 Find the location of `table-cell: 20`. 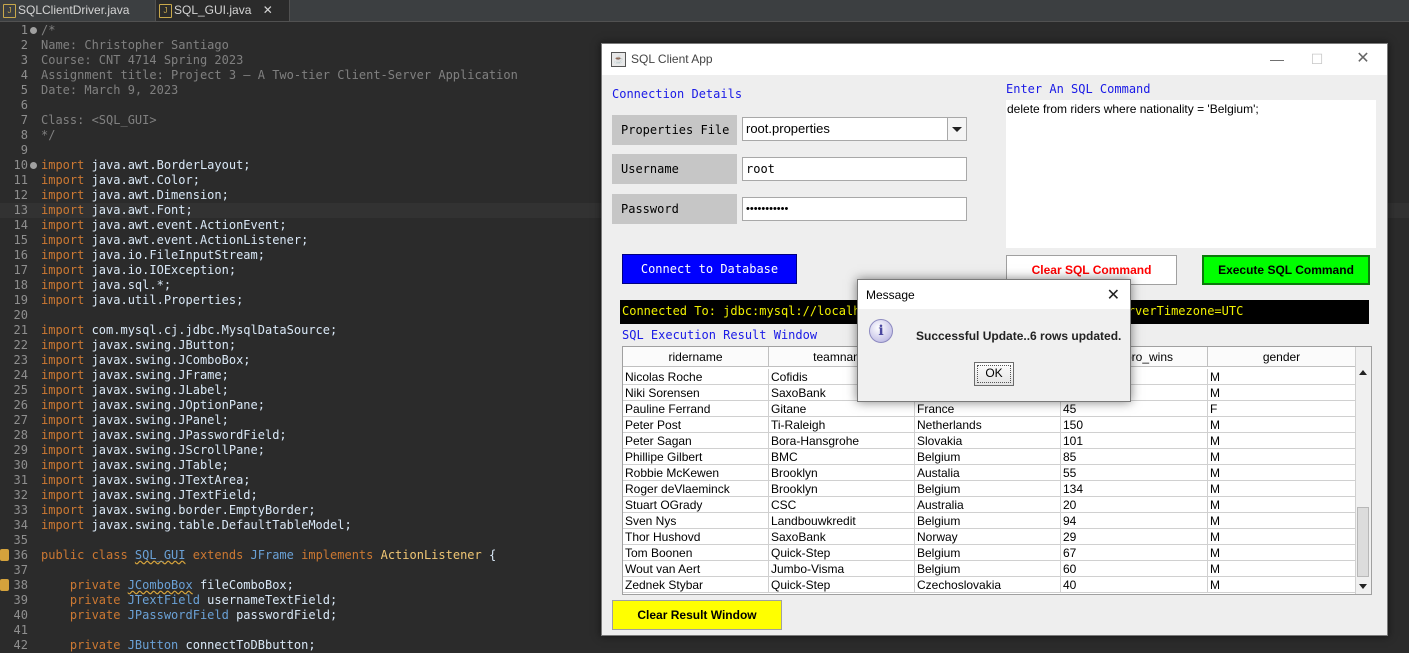

table-cell: 20 is located at coordinates (1134, 505).